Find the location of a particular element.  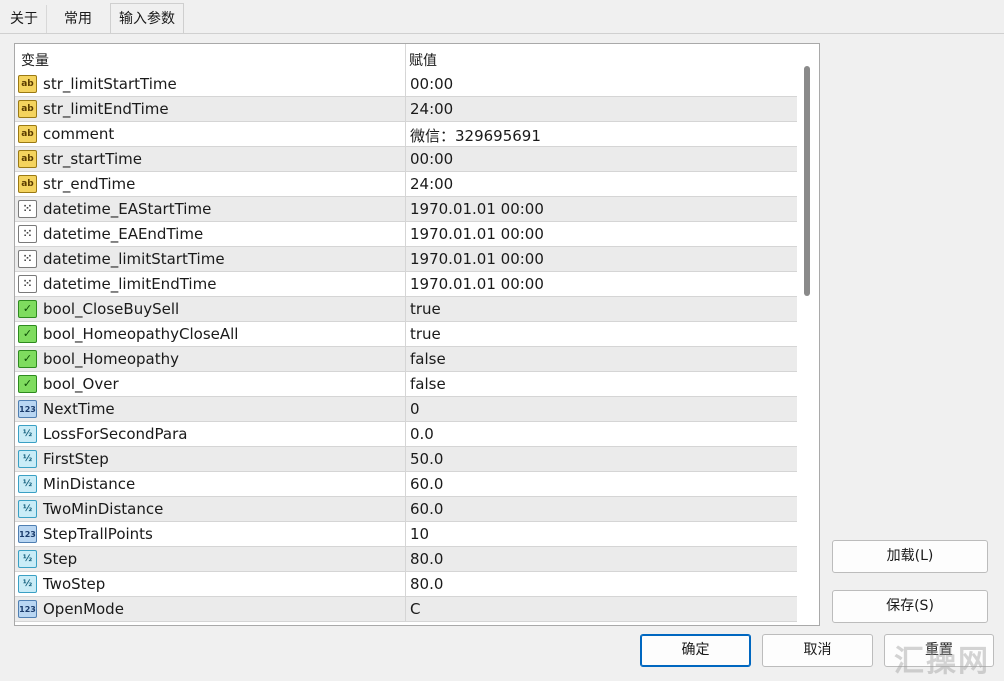

table-row: ab str_limitEndTime 24:00 is located at coordinates (406, 109).